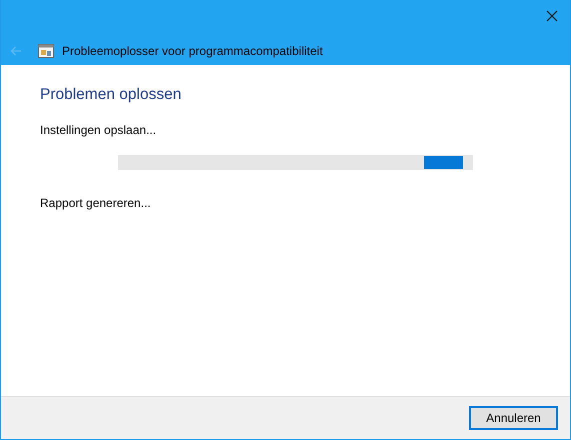 The width and height of the screenshot is (571, 440). What do you see at coordinates (513, 418) in the screenshot?
I see `cancel-button: Annuleren` at bounding box center [513, 418].